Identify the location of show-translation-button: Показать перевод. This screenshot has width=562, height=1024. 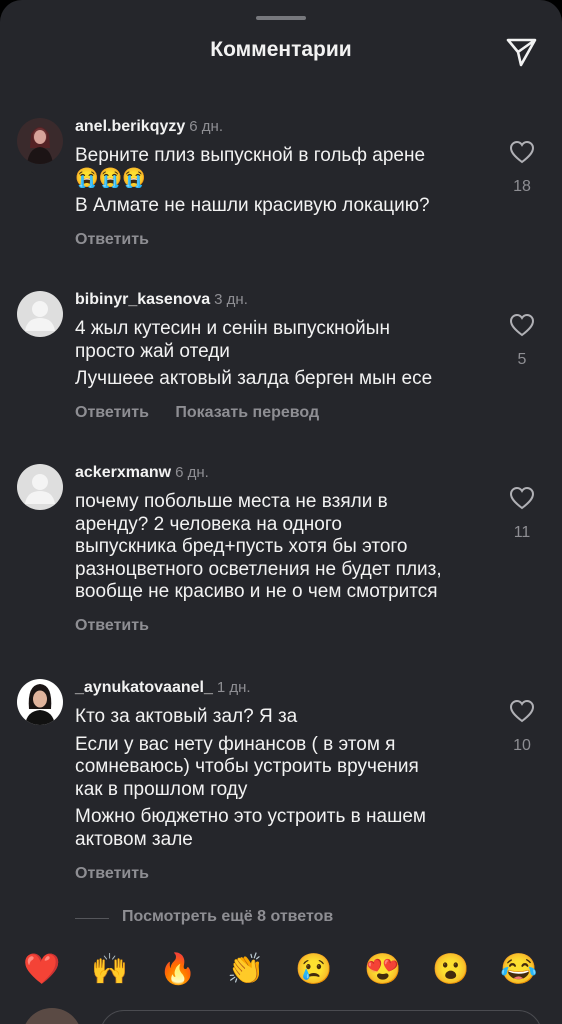
(247, 412).